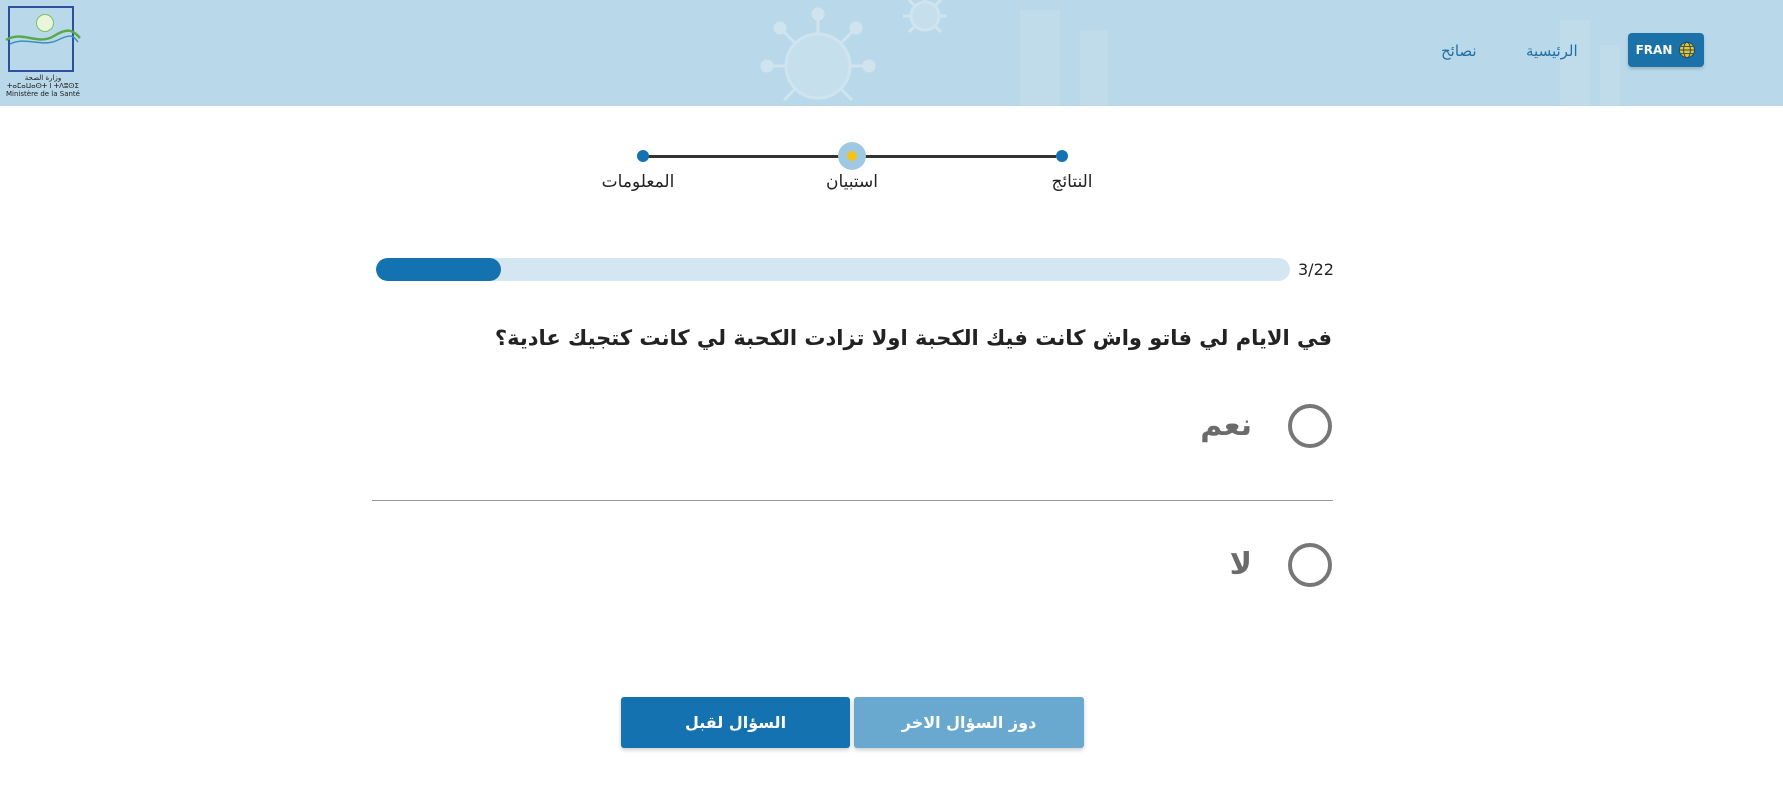  What do you see at coordinates (643, 156) in the screenshot?
I see `step-dot-information` at bounding box center [643, 156].